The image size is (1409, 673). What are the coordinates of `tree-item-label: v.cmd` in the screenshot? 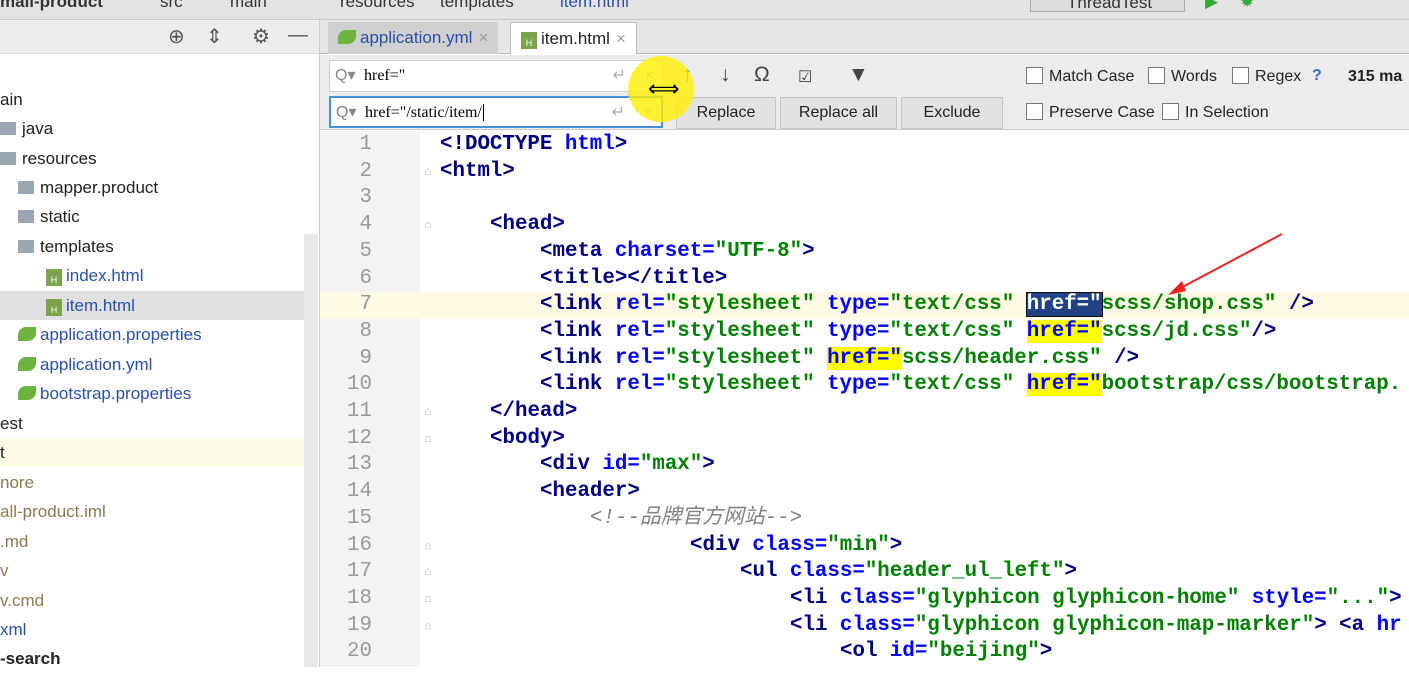 It's located at (22, 600).